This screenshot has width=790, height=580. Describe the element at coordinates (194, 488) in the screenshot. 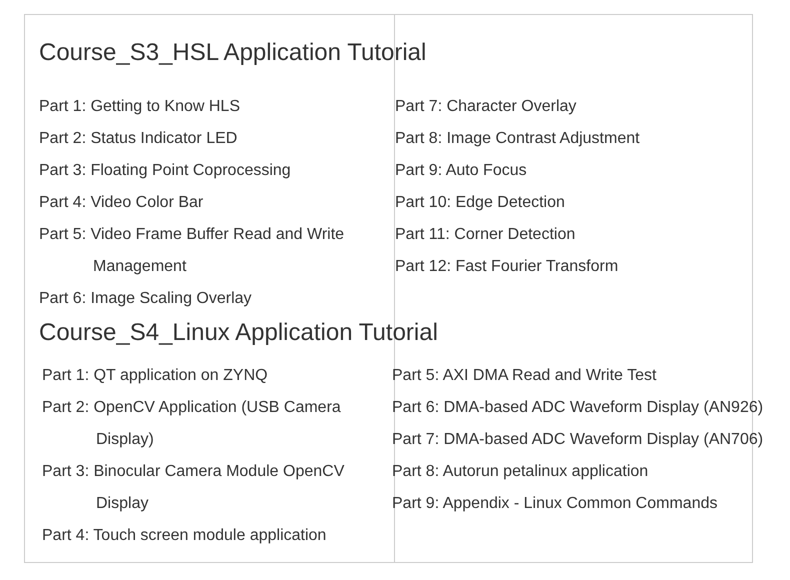

I see `tutorial-item: Part 3: Binocular Camera Module OpenCV Display` at that location.